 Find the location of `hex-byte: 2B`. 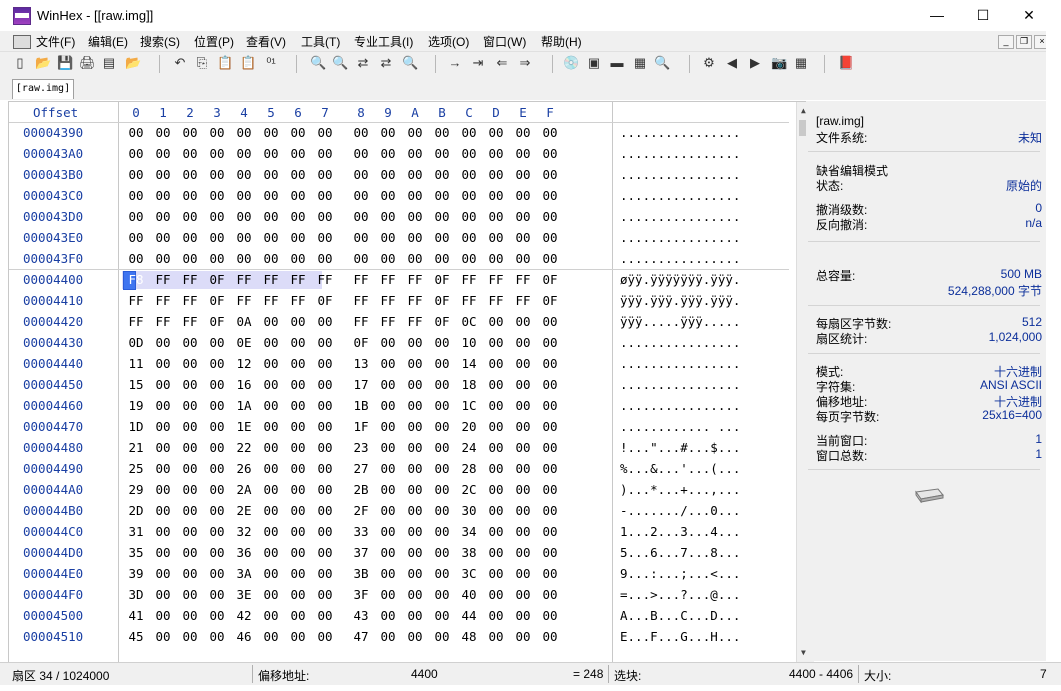

hex-byte: 2B is located at coordinates (361, 489).